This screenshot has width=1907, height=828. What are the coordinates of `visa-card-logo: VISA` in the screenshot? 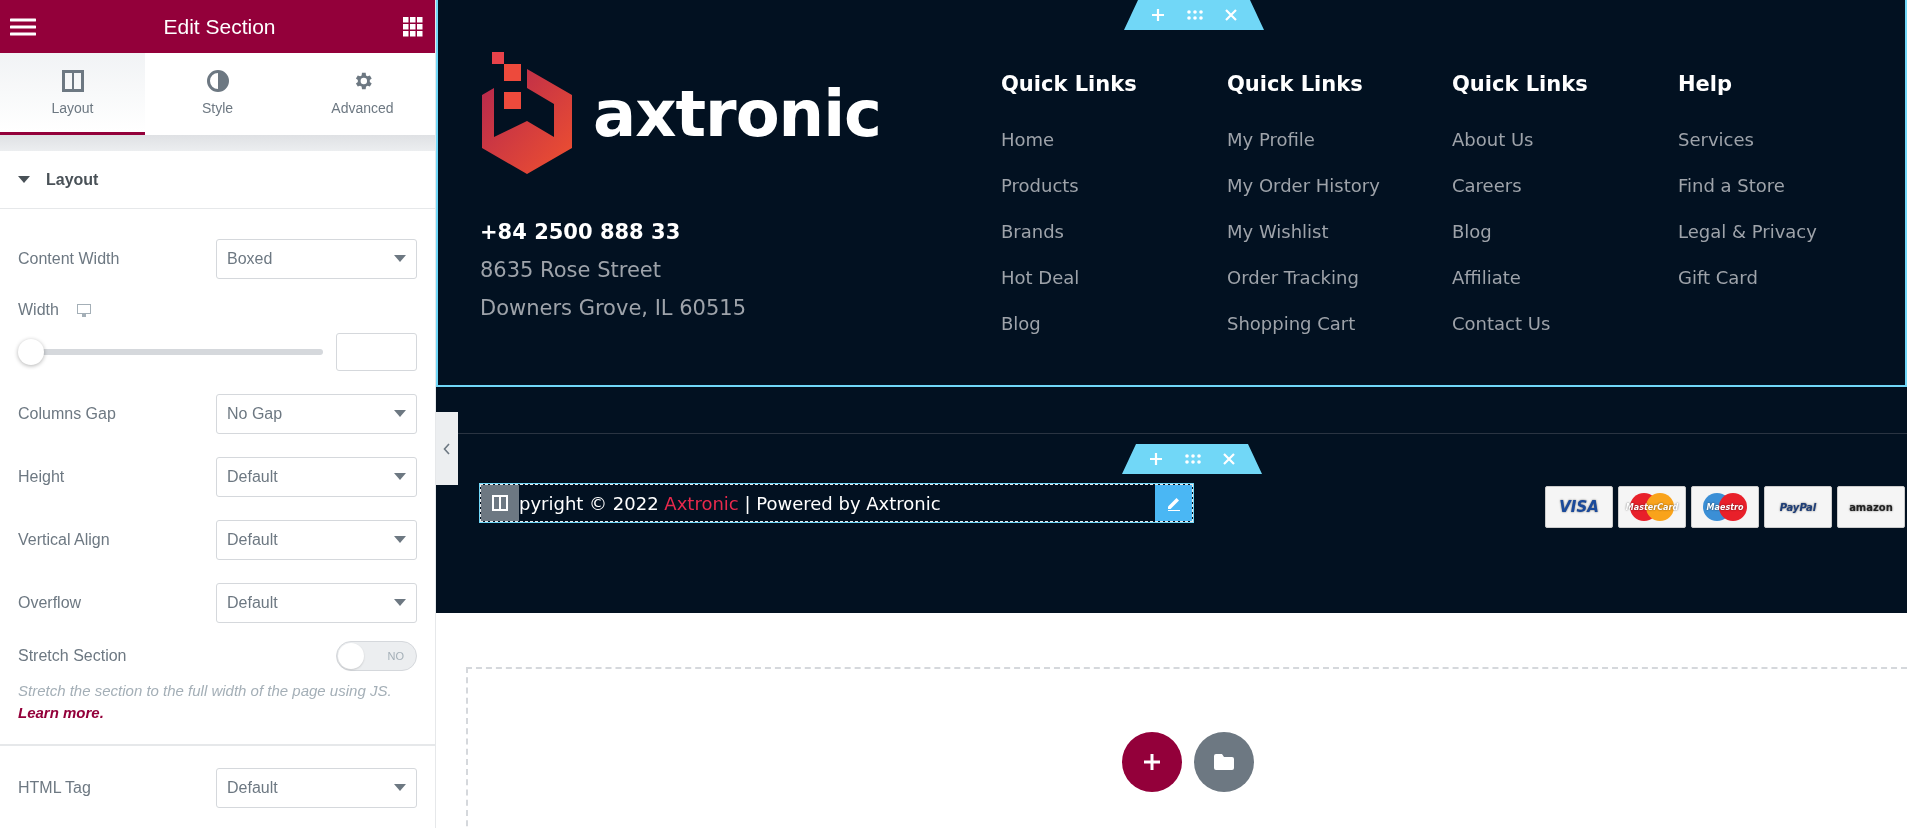 It's located at (1579, 507).